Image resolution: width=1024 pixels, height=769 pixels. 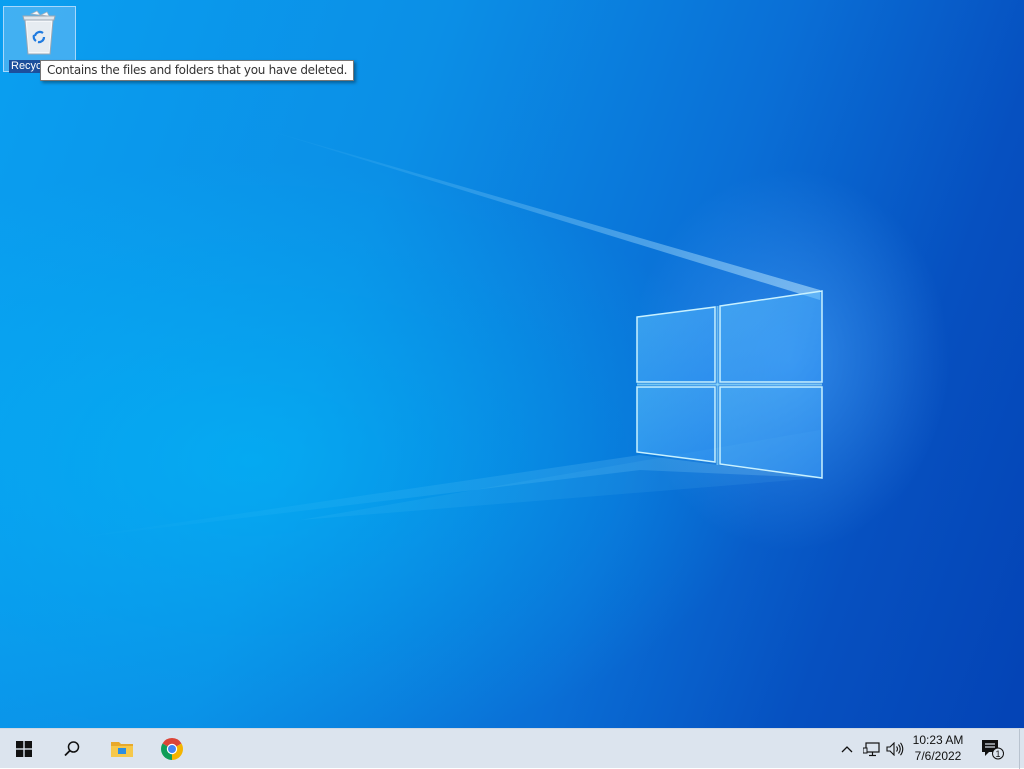 What do you see at coordinates (938, 740) in the screenshot?
I see `clock-time: 10:23 AM` at bounding box center [938, 740].